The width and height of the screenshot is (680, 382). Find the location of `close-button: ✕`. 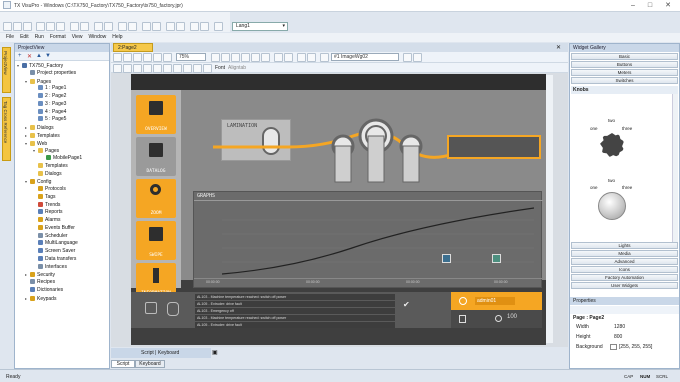

close-button: ✕ is located at coordinates (668, 5).